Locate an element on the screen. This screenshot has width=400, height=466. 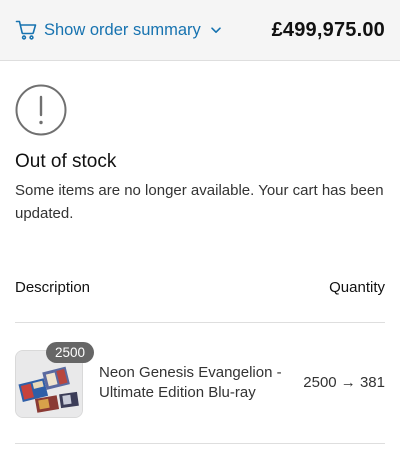
cart-icon is located at coordinates (26, 30).